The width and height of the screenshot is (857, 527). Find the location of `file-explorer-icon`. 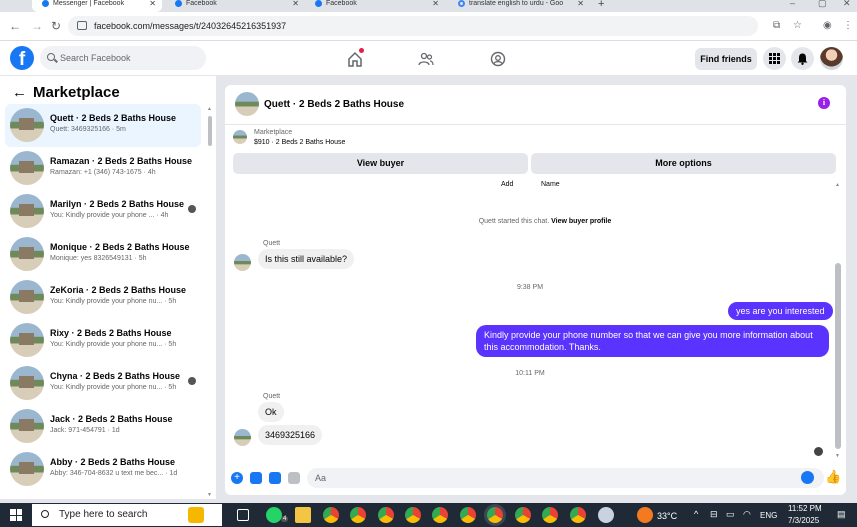

file-explorer-icon is located at coordinates (303, 515).